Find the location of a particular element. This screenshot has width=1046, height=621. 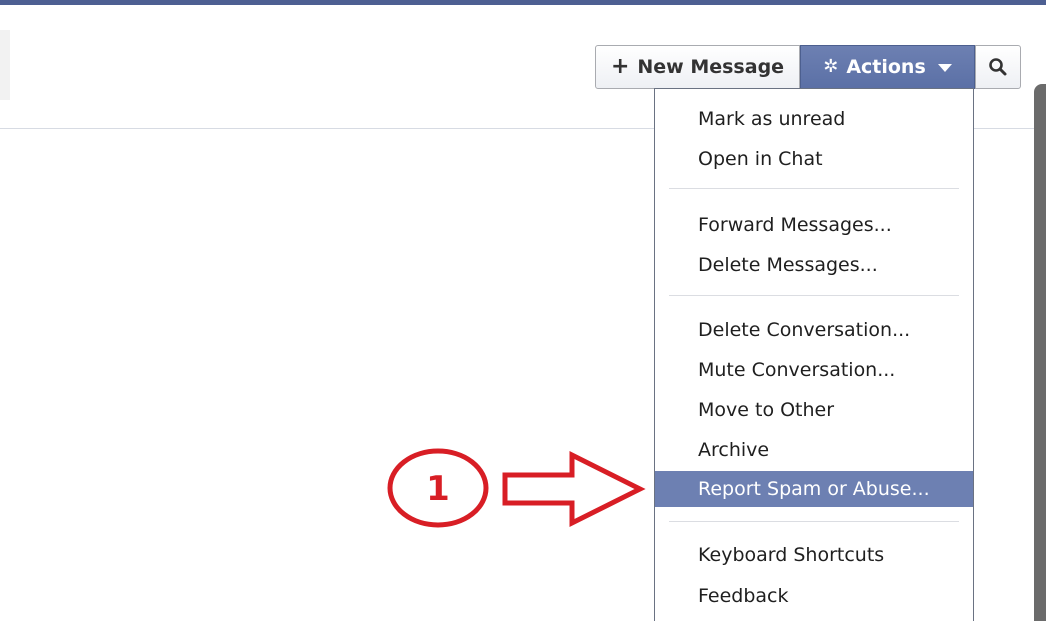

menu-item-label: Open in Chat is located at coordinates (760, 159).